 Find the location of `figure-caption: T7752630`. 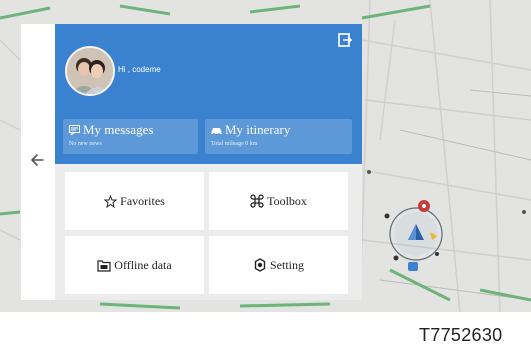

figure-caption: T7752630 is located at coordinates (461, 335).